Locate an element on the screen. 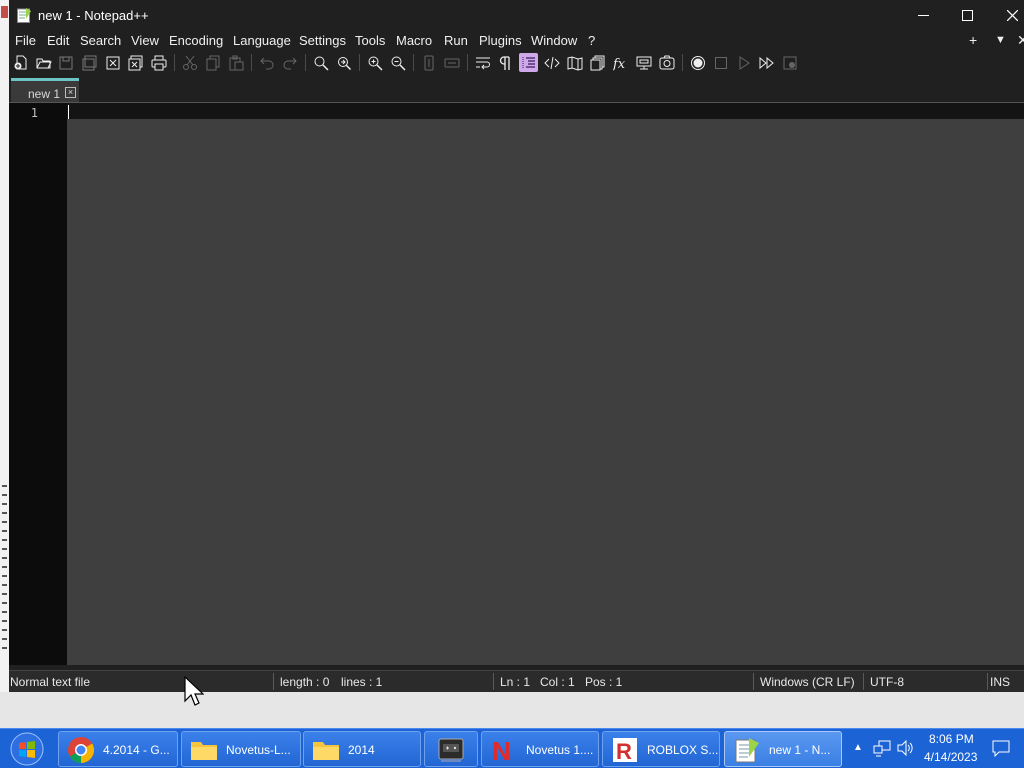 This screenshot has height=768, width=1024. network-icon is located at coordinates (882, 748).